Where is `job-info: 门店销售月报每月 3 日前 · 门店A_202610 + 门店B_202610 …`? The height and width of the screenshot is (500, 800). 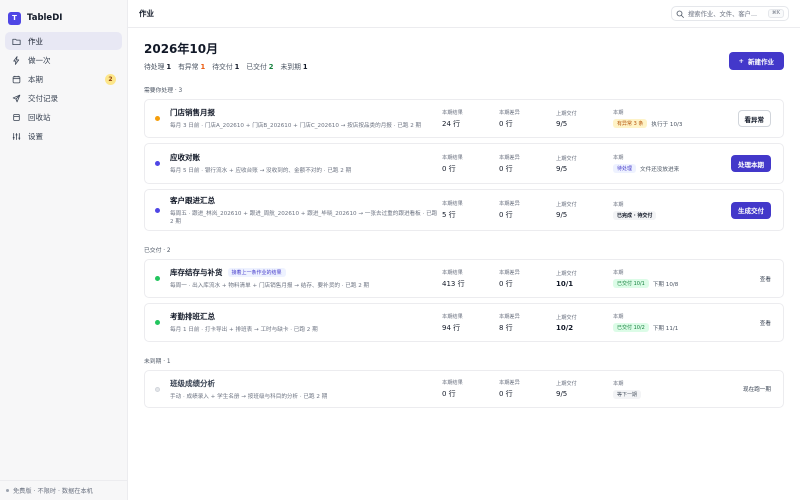
job-info: 门店销售月报每月 3 日前 · 门店A_202610 + 门店B_202610 … is located at coordinates (306, 118).